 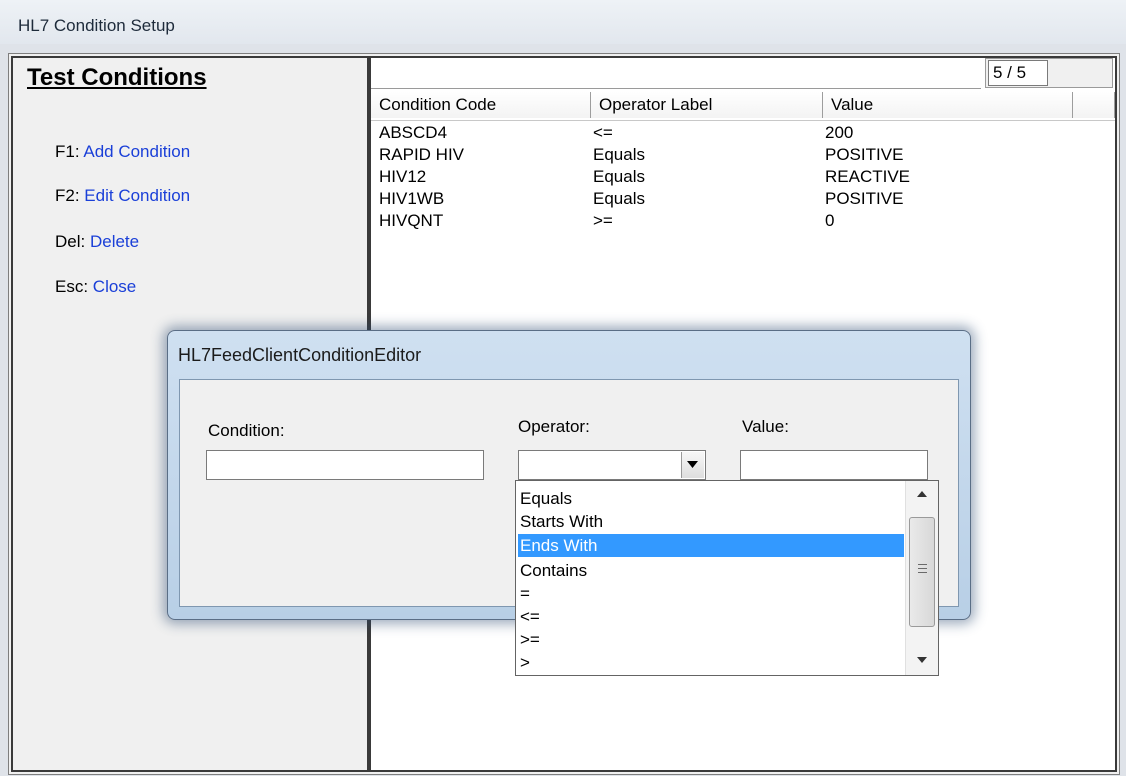 I want to click on cell-operator: <=, so click(x=603, y=132).